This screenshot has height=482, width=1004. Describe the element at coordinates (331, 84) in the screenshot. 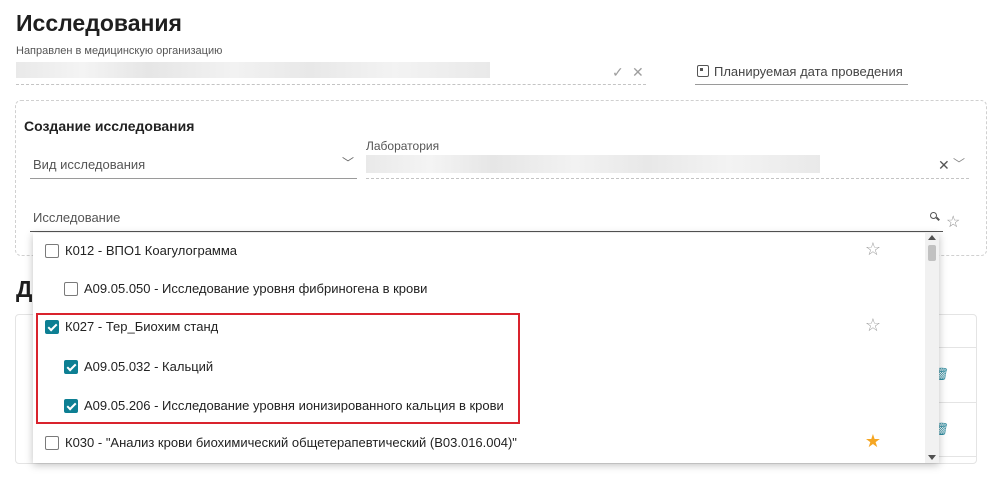

I see `referral-org-underline` at that location.